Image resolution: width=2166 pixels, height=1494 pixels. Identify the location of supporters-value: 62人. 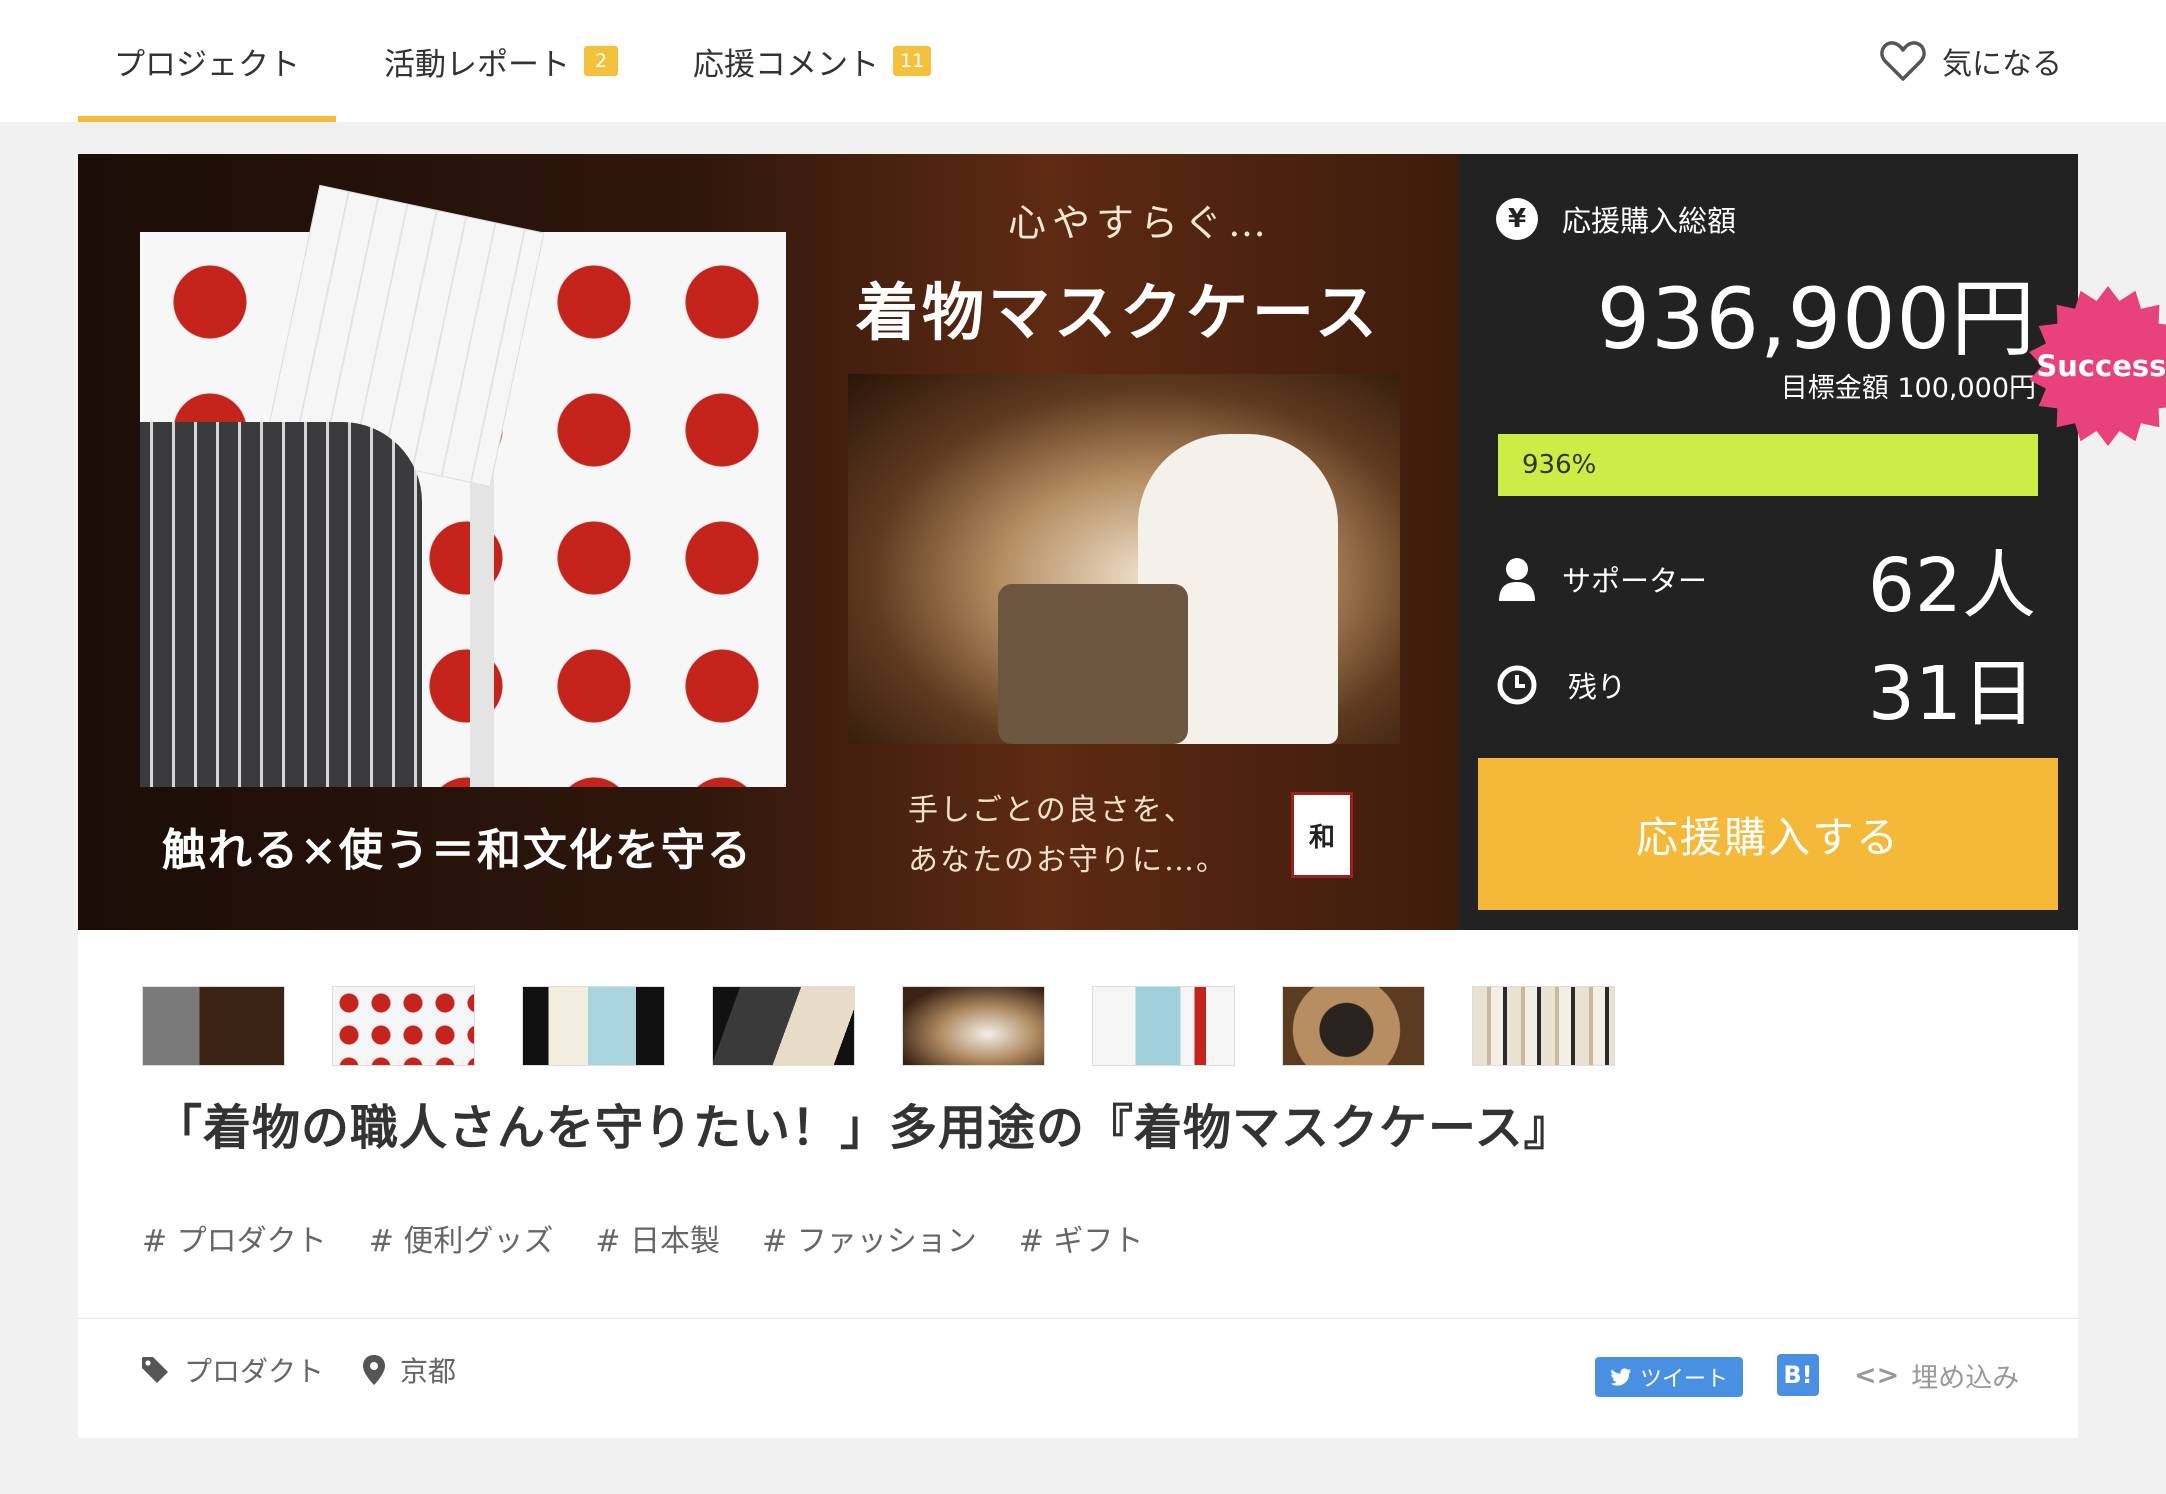
(1951, 586).